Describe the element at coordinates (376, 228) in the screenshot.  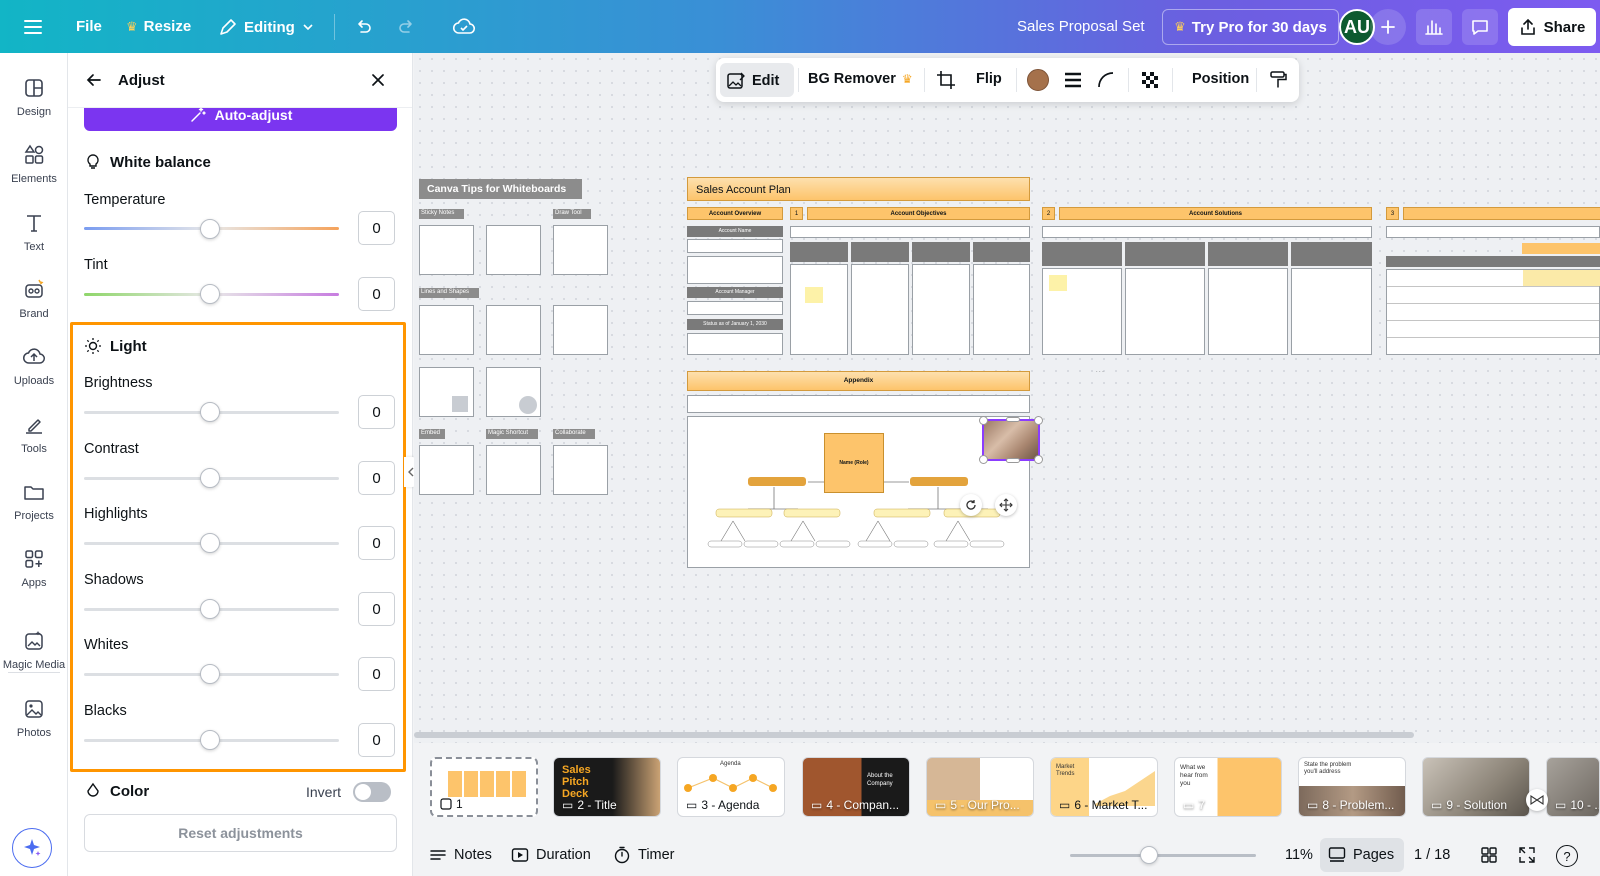
I see `temperature-value-input: 0` at that location.